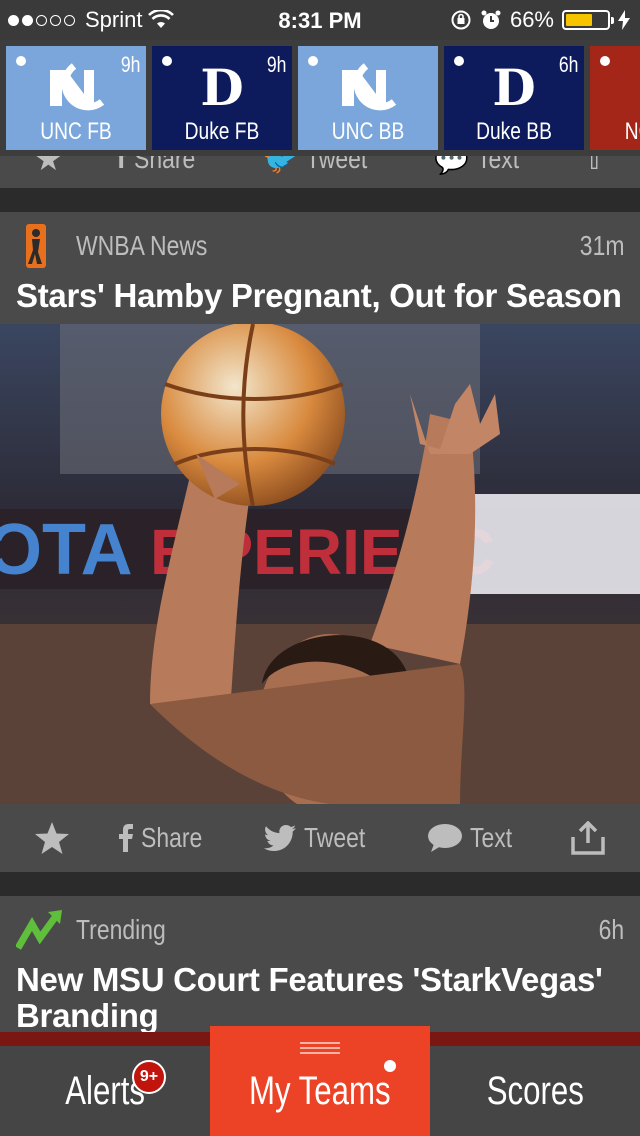  What do you see at coordinates (474, 838) in the screenshot?
I see `text-button: Text` at bounding box center [474, 838].